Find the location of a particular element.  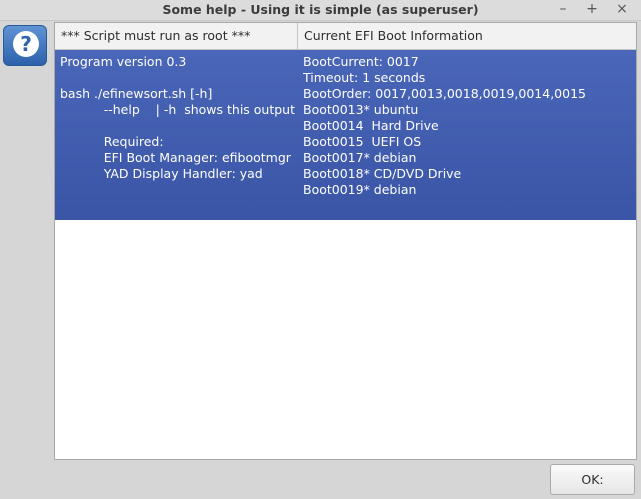

column-header-root-requirement: *** Script must run as root *** is located at coordinates (176, 36).